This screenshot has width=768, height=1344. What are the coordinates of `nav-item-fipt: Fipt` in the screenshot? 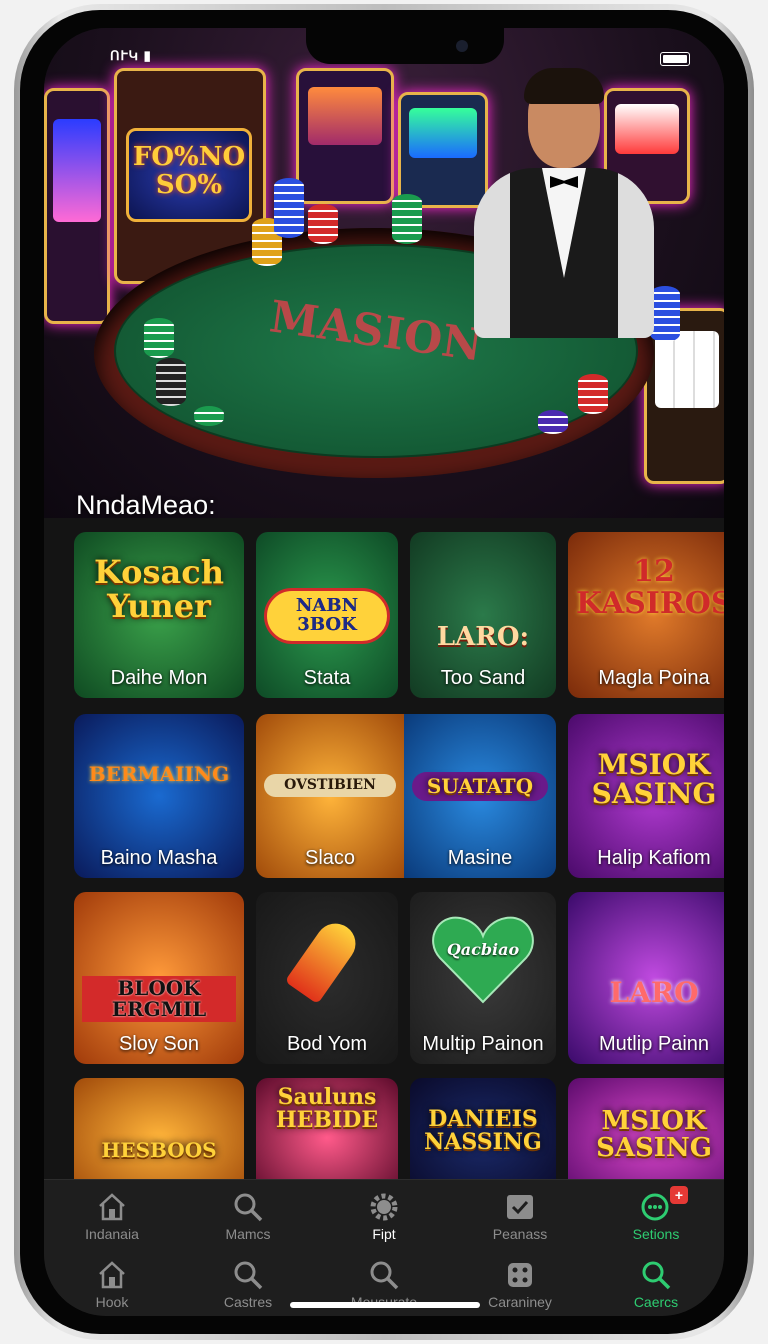 It's located at (384, 1213).